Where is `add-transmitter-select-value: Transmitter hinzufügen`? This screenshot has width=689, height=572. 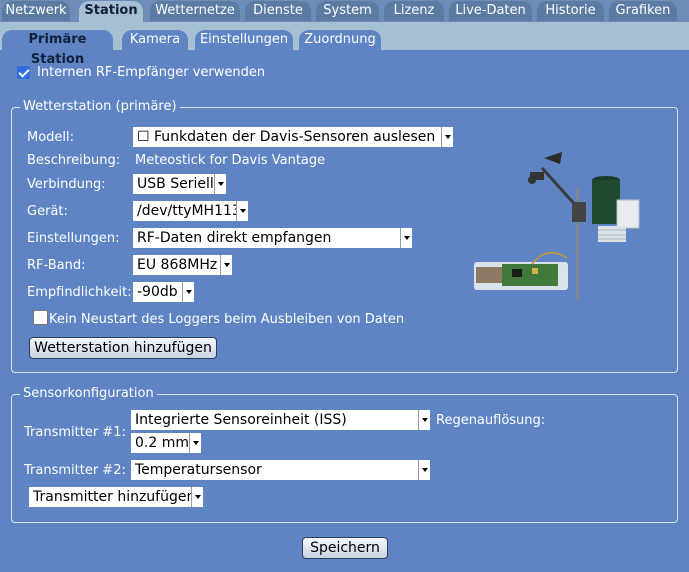 add-transmitter-select-value: Transmitter hinzufügen is located at coordinates (114, 497).